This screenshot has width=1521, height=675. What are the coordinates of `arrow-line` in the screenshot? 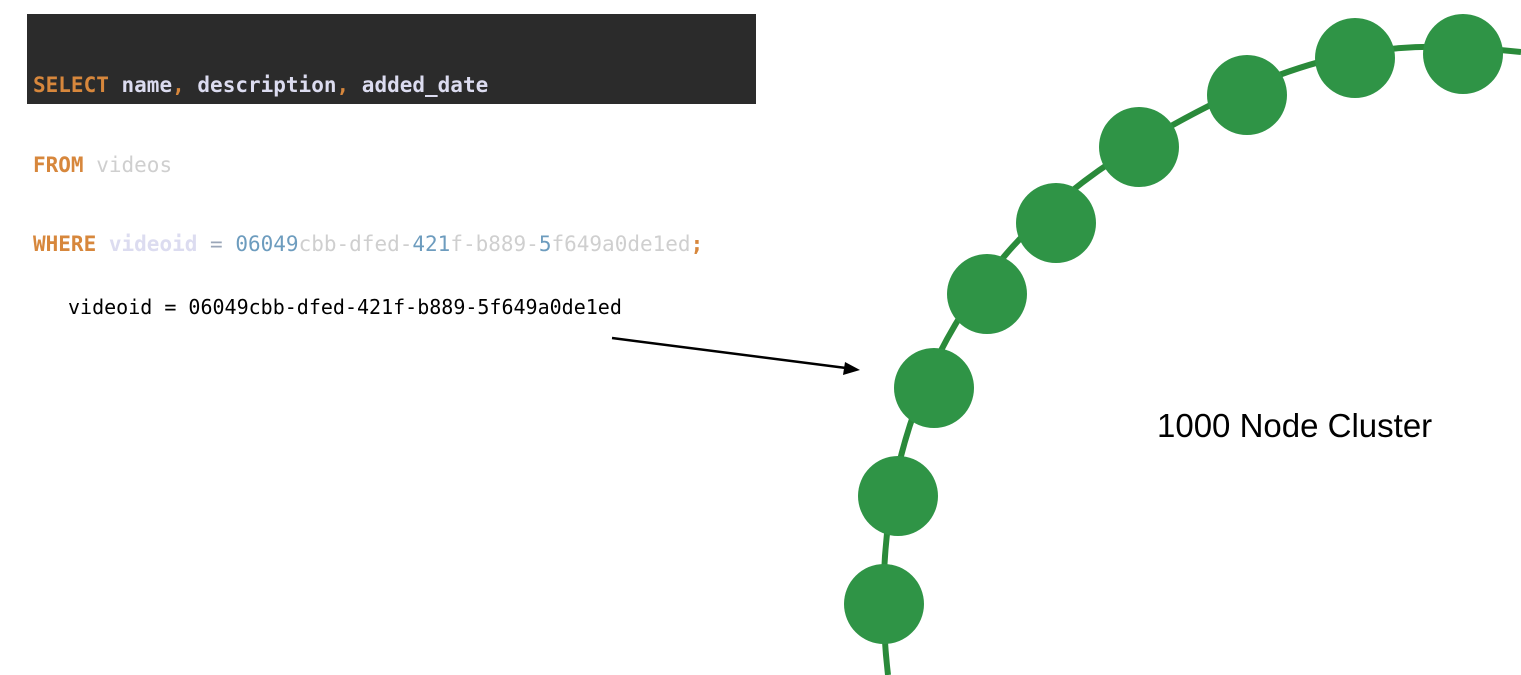 It's located at (729, 353).